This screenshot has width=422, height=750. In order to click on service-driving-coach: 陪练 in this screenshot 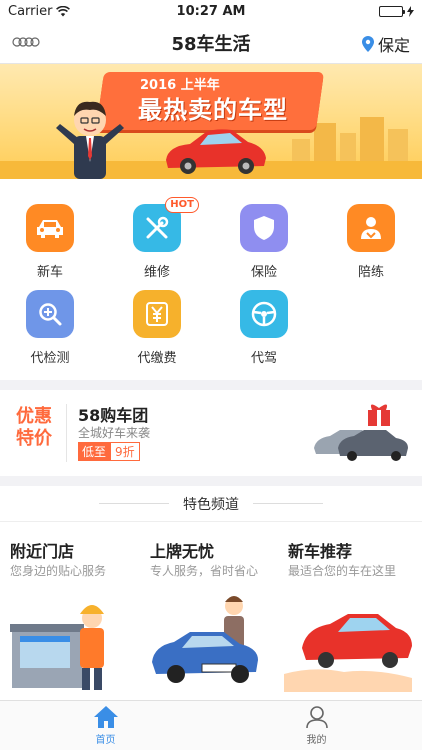, I will do `click(371, 242)`.